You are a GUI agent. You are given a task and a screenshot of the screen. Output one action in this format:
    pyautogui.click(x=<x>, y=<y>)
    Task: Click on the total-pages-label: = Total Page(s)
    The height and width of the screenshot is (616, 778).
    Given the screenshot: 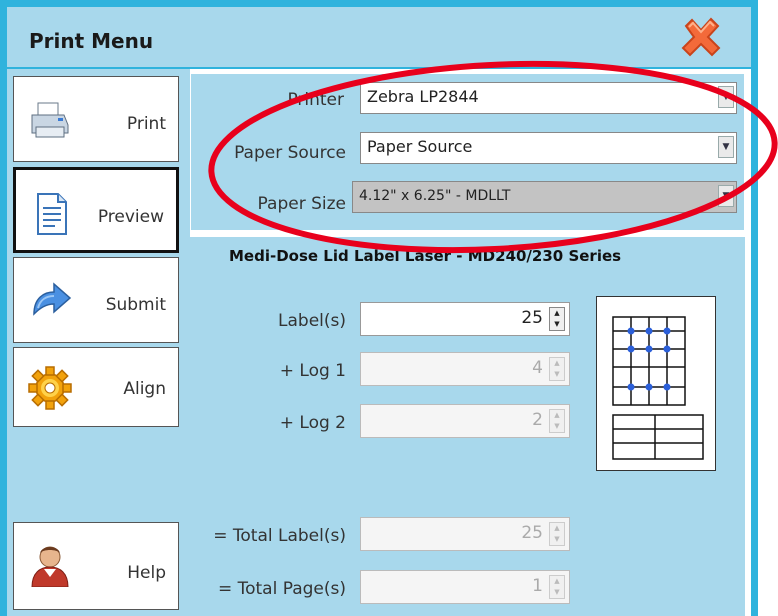 What is the action you would take?
    pyautogui.click(x=281, y=589)
    